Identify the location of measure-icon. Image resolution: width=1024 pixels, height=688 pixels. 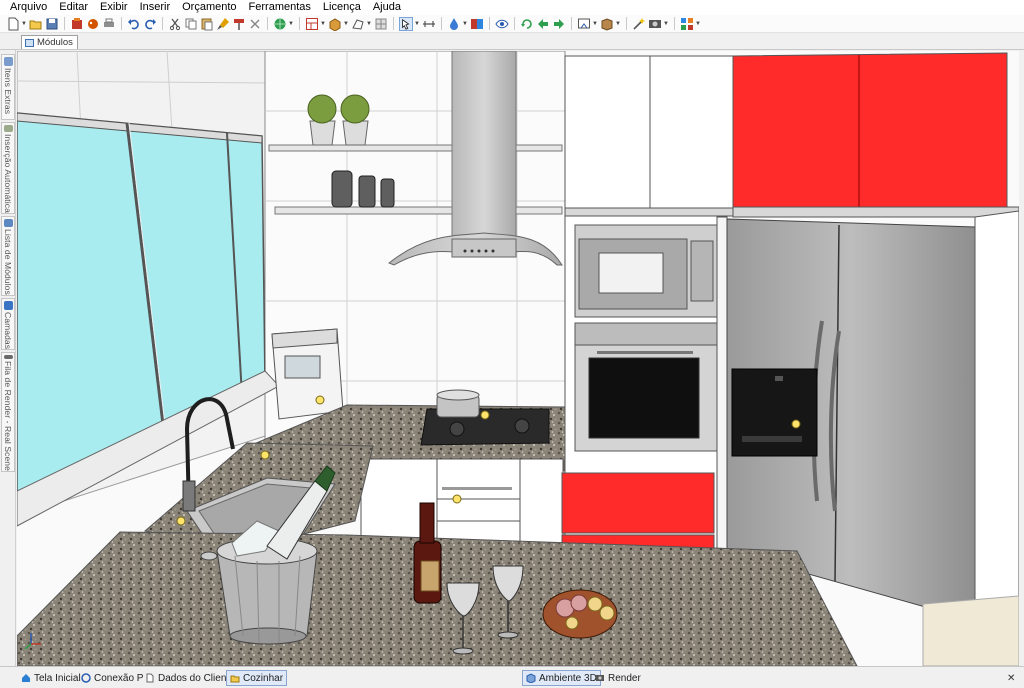
(429, 24).